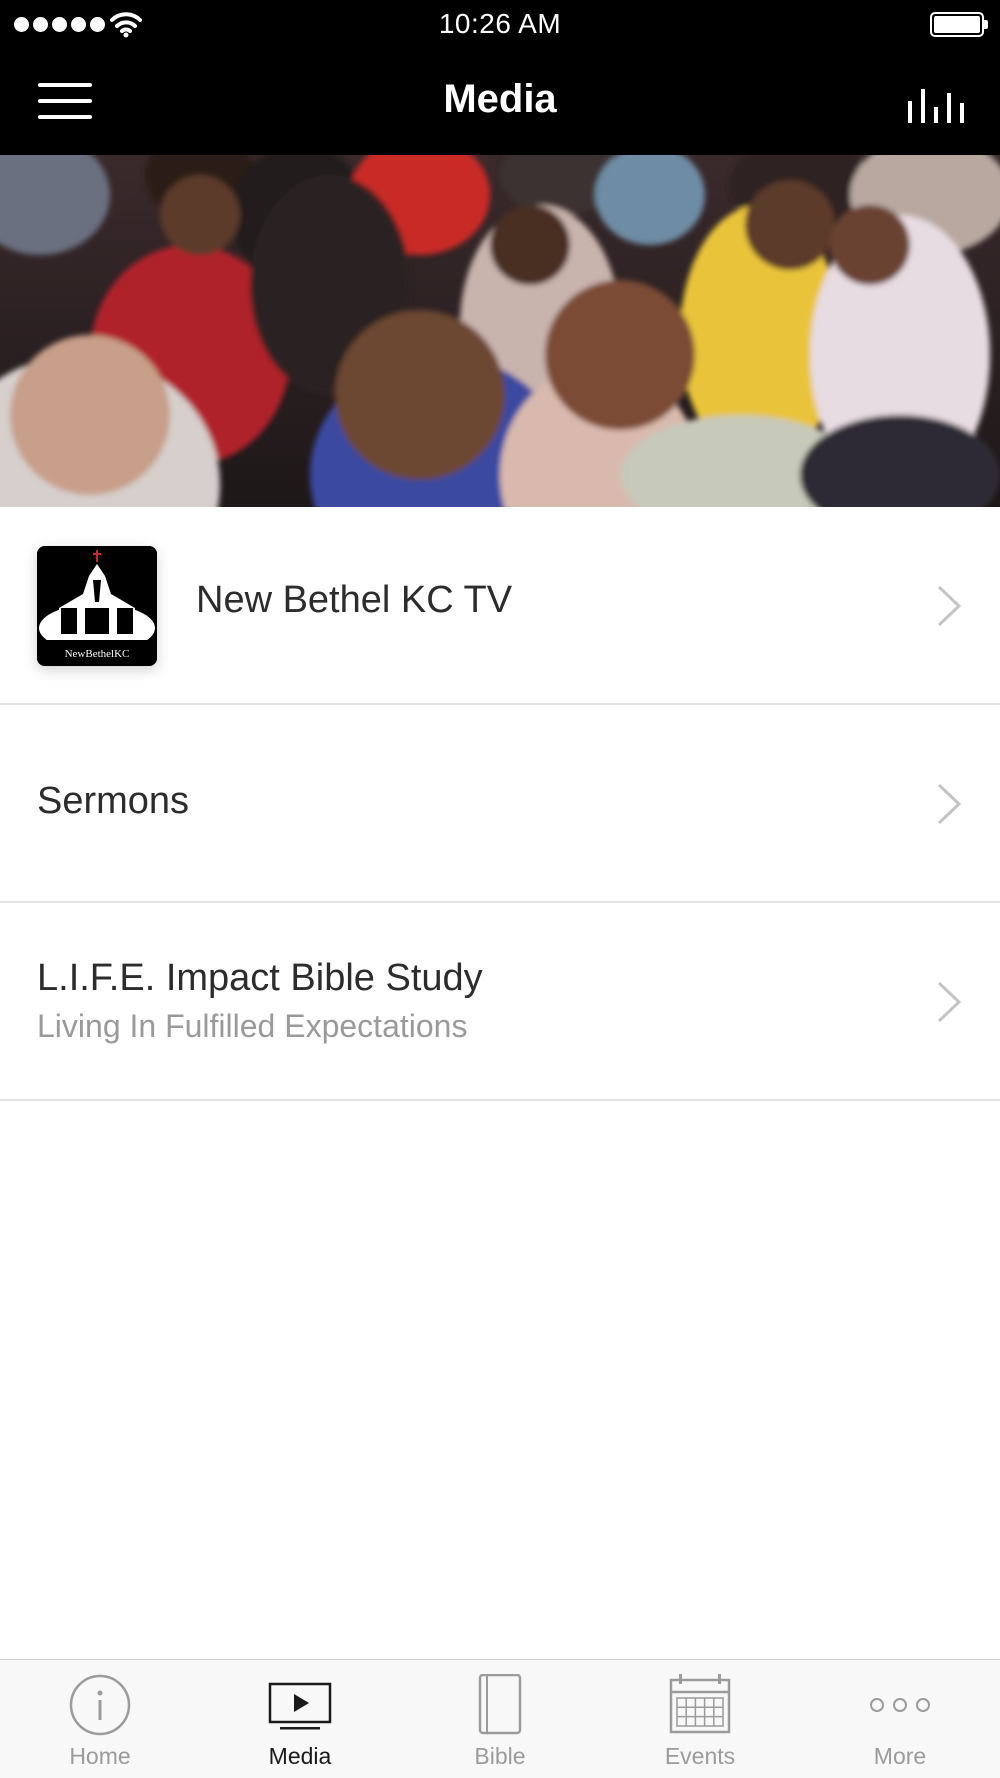 The width and height of the screenshot is (1000, 1778). Describe the element at coordinates (500, 99) in the screenshot. I see `page-title: Media` at that location.